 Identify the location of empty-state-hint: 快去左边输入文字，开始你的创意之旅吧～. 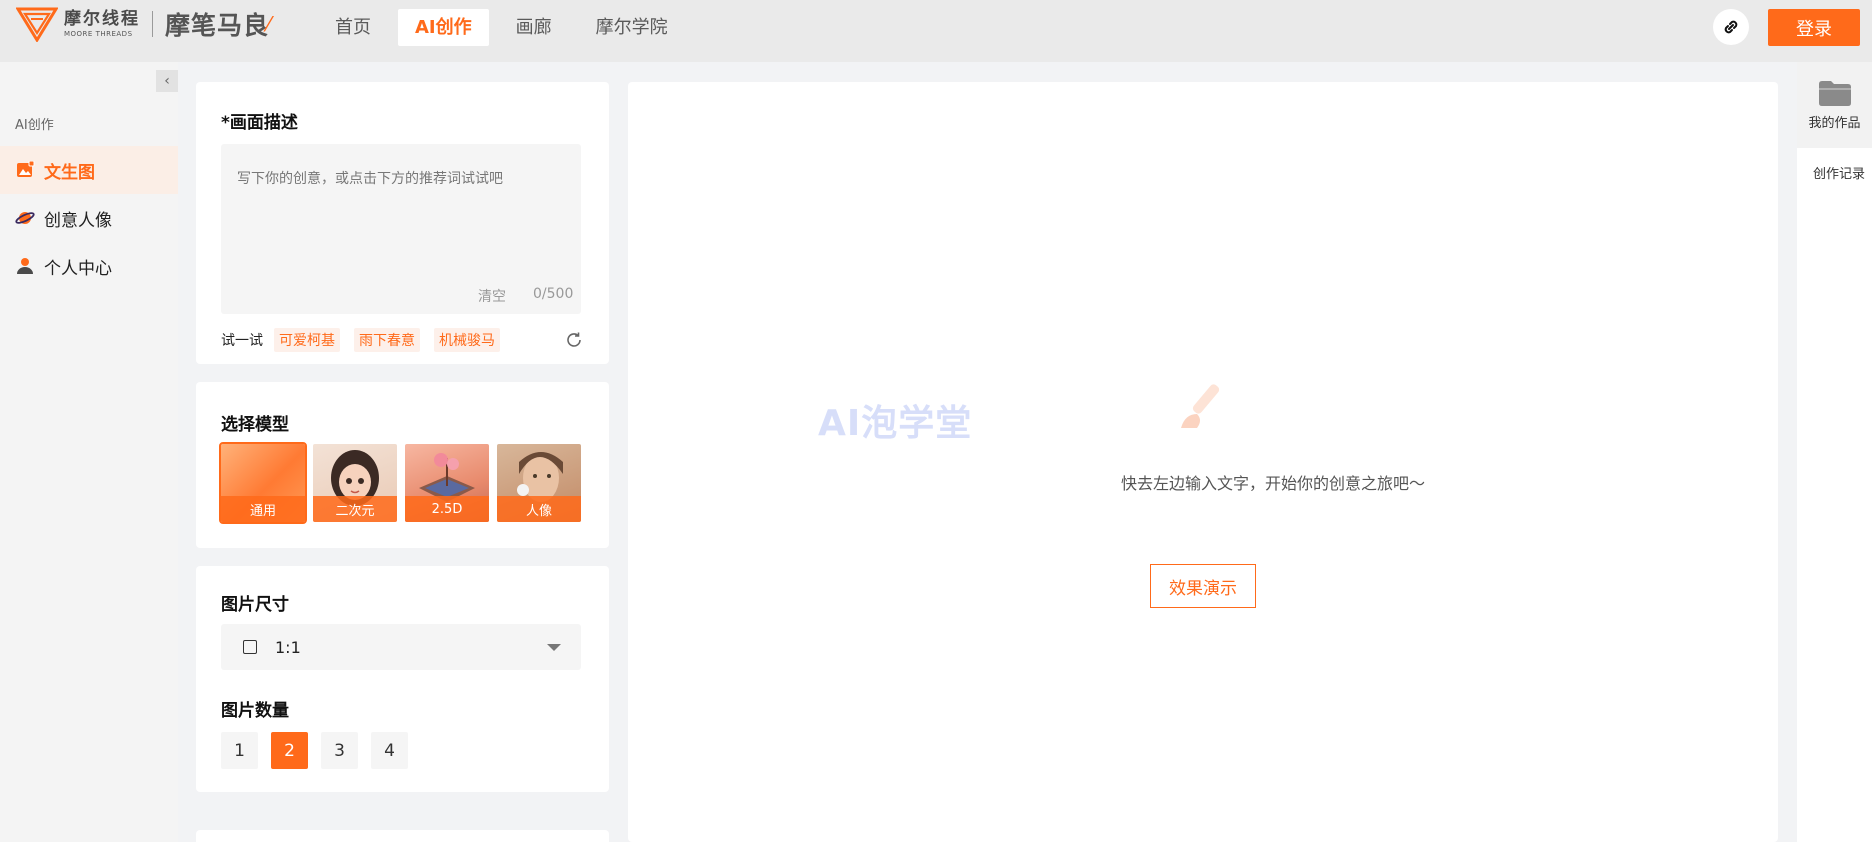
(1272, 483).